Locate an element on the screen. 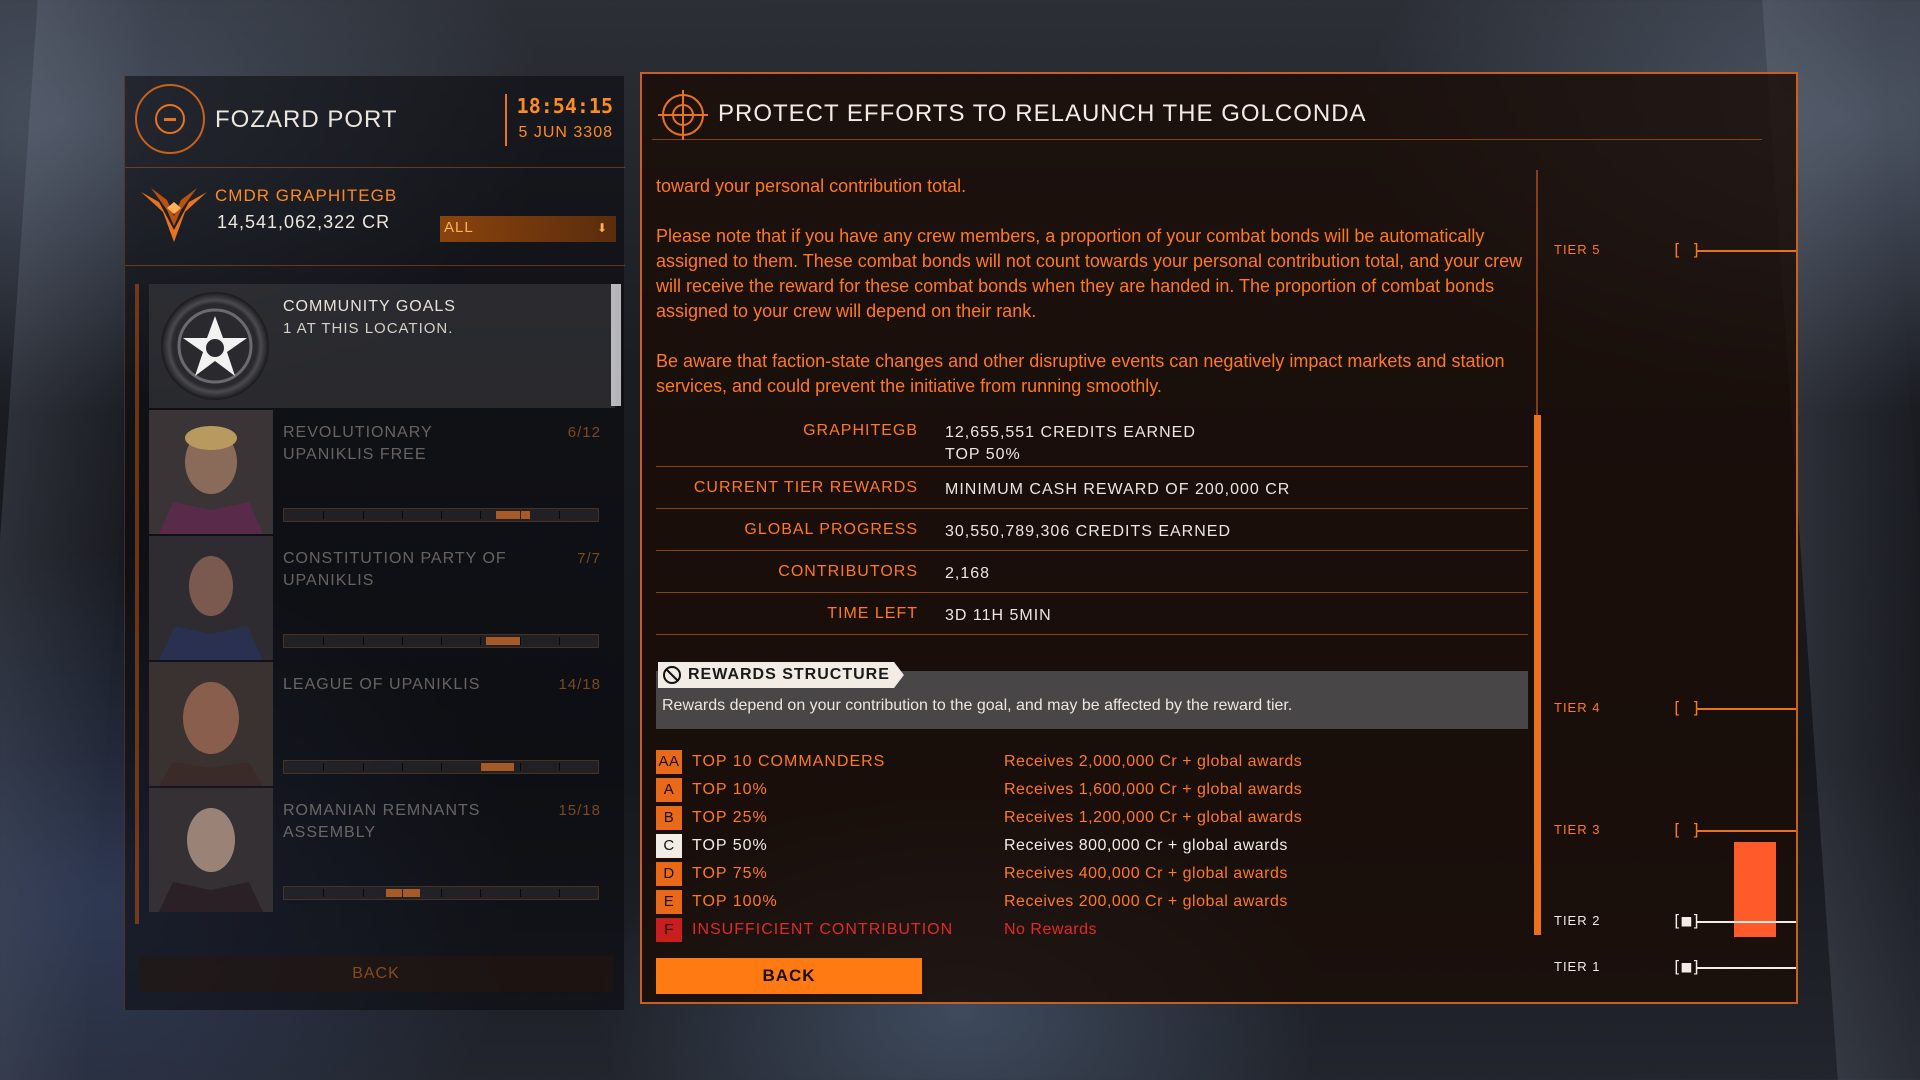  list-item-faction: REVOLUTIONARY UPANIKLIS FREE 6/12 is located at coordinates (382, 472).